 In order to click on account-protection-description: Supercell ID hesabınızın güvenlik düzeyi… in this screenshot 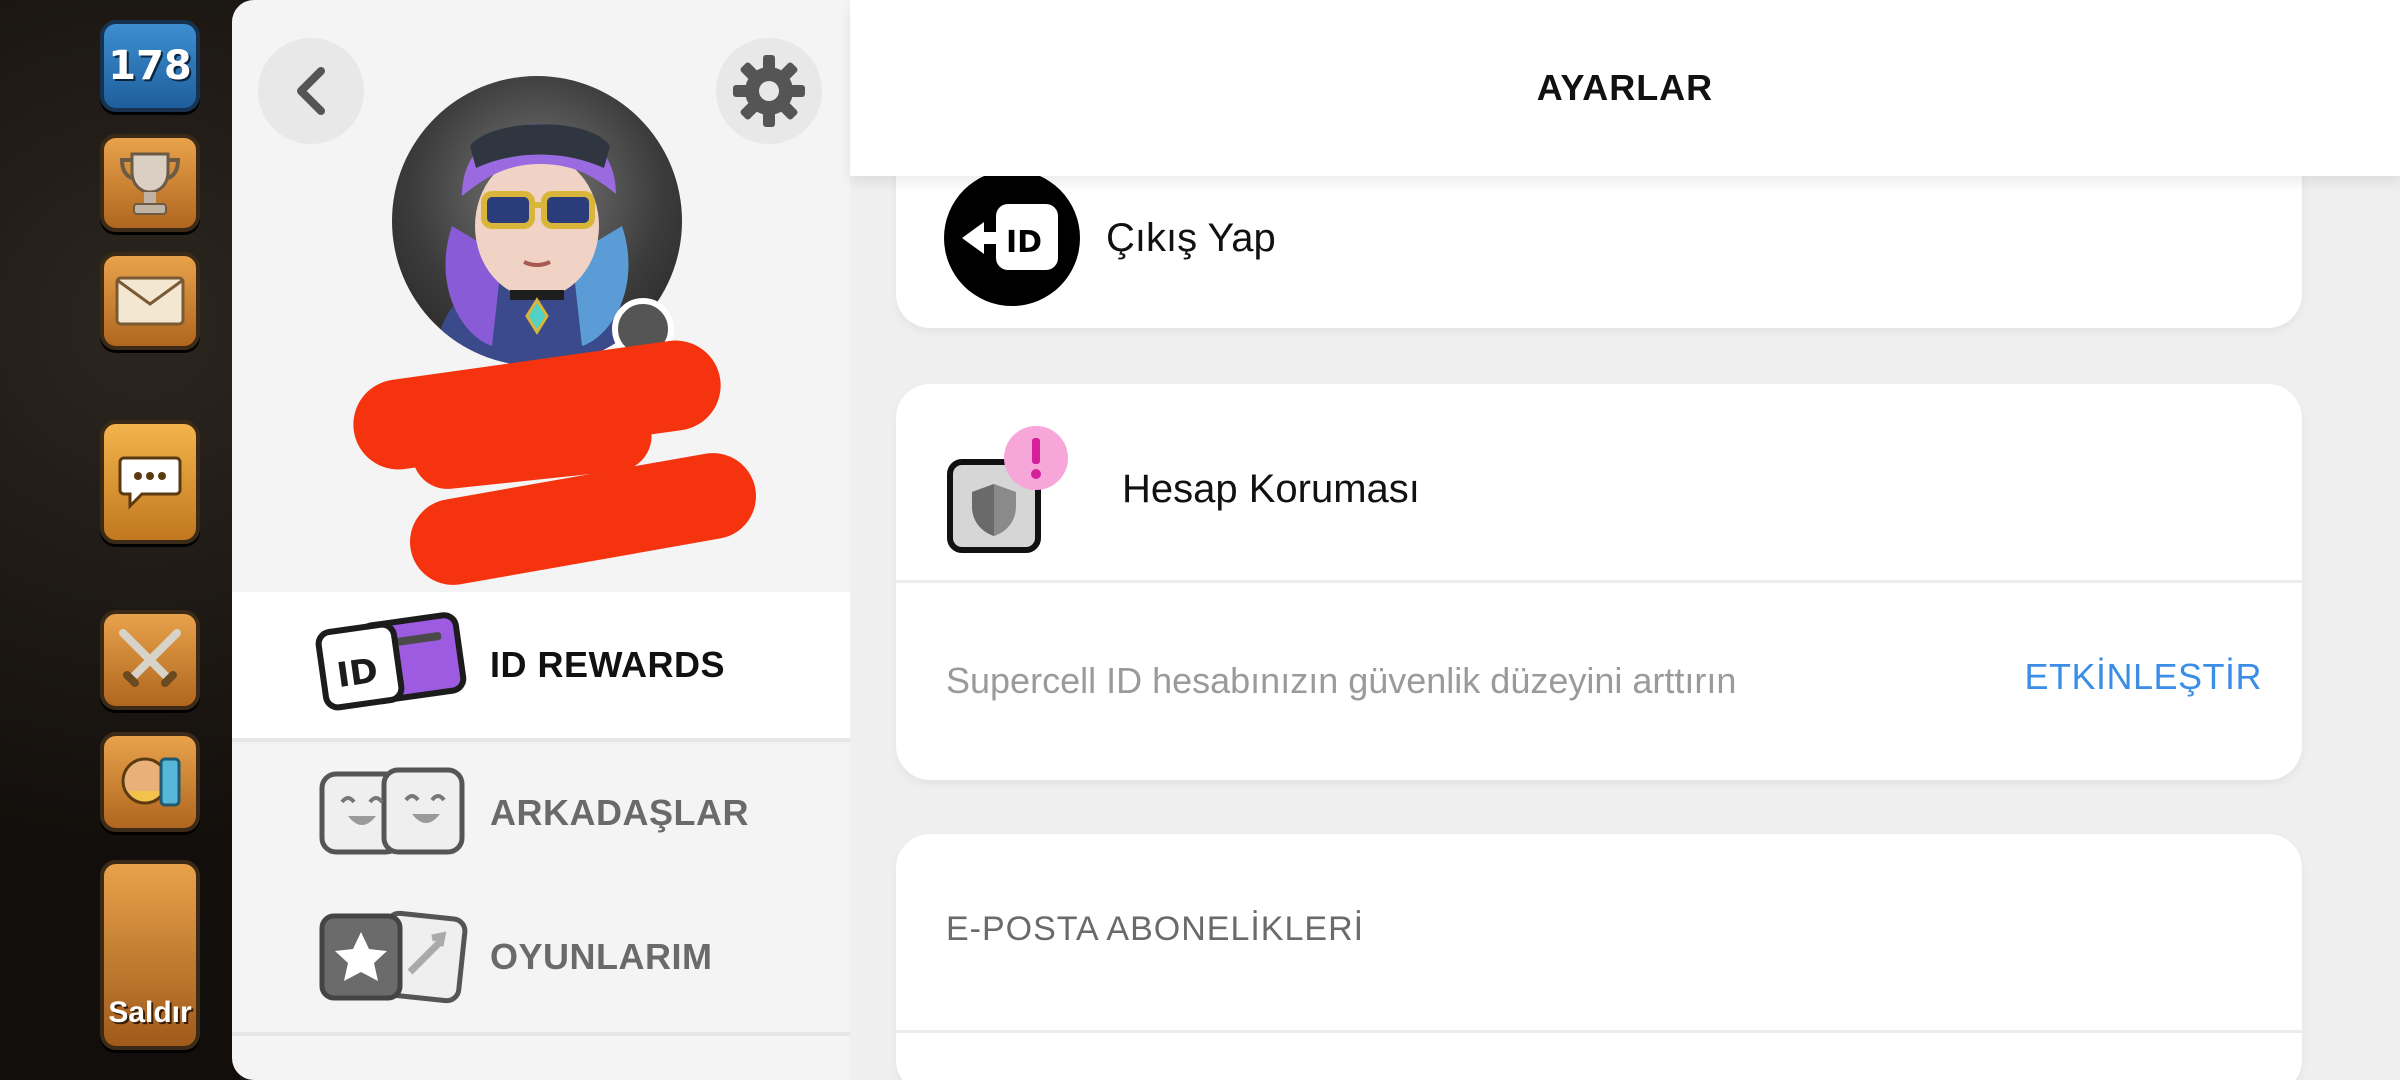, I will do `click(1341, 680)`.